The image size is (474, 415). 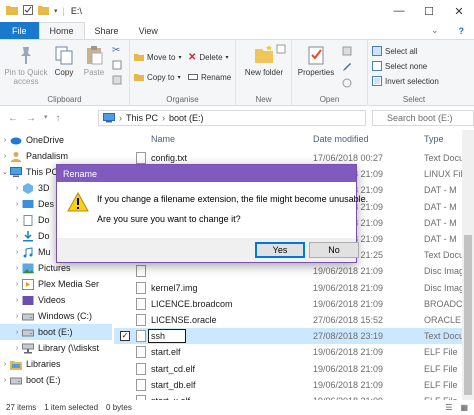 What do you see at coordinates (16, 156) in the screenshot?
I see `user-icon` at bounding box center [16, 156].